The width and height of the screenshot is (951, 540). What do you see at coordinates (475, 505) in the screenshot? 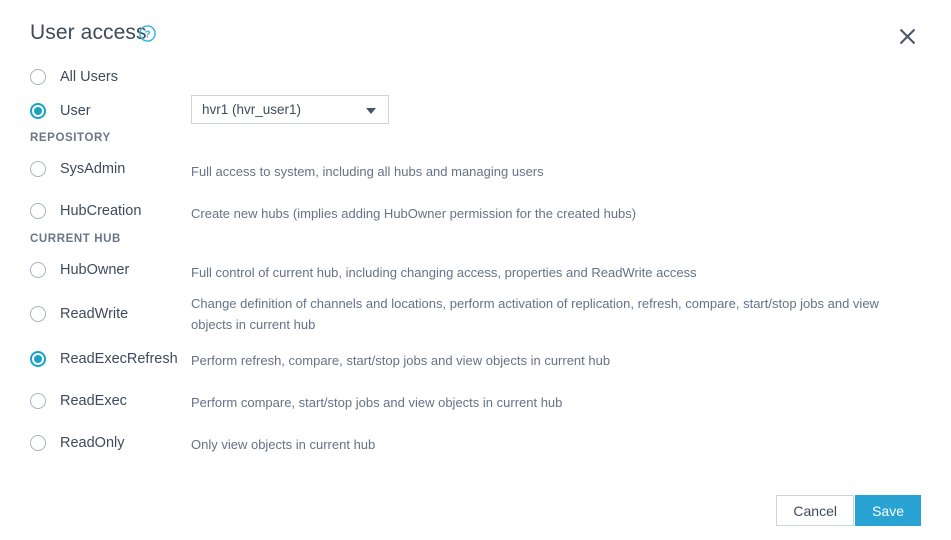
I see `dialog-footer: Cancel Save` at bounding box center [475, 505].